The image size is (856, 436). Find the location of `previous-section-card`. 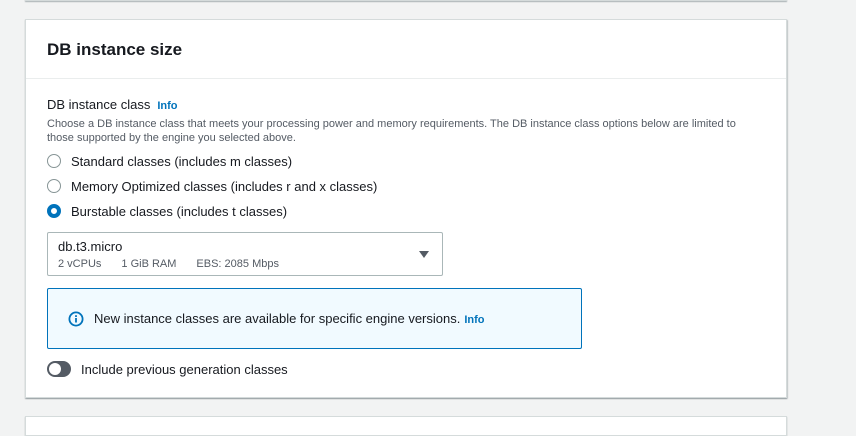

previous-section-card is located at coordinates (406, 0).